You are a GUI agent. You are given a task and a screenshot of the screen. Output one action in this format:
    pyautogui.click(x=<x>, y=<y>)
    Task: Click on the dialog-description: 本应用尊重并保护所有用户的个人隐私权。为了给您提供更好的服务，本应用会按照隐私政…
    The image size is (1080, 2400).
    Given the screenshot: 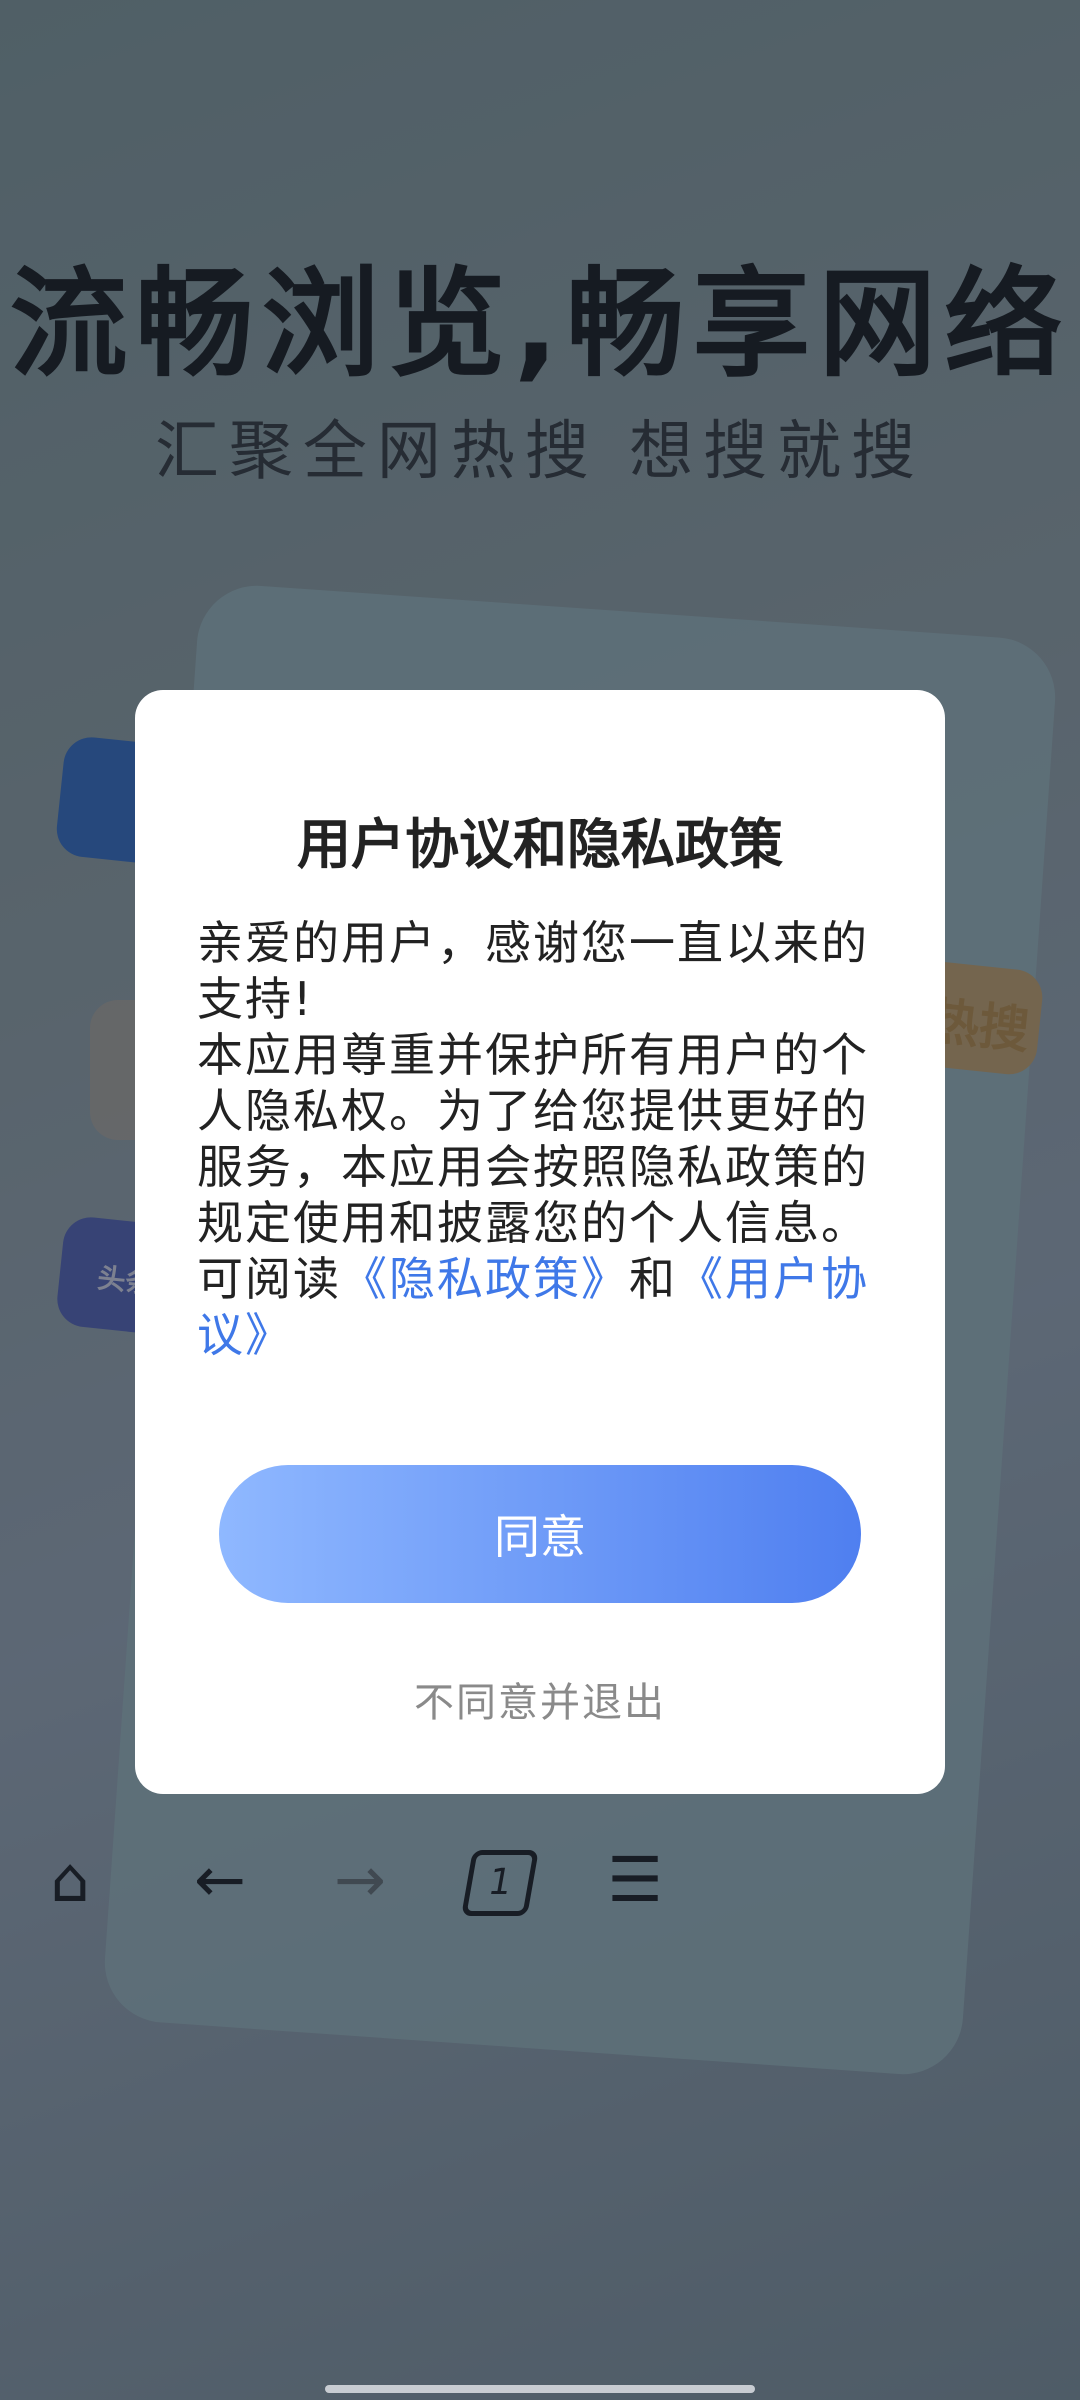 What is the action you would take?
    pyautogui.click(x=533, y=1139)
    